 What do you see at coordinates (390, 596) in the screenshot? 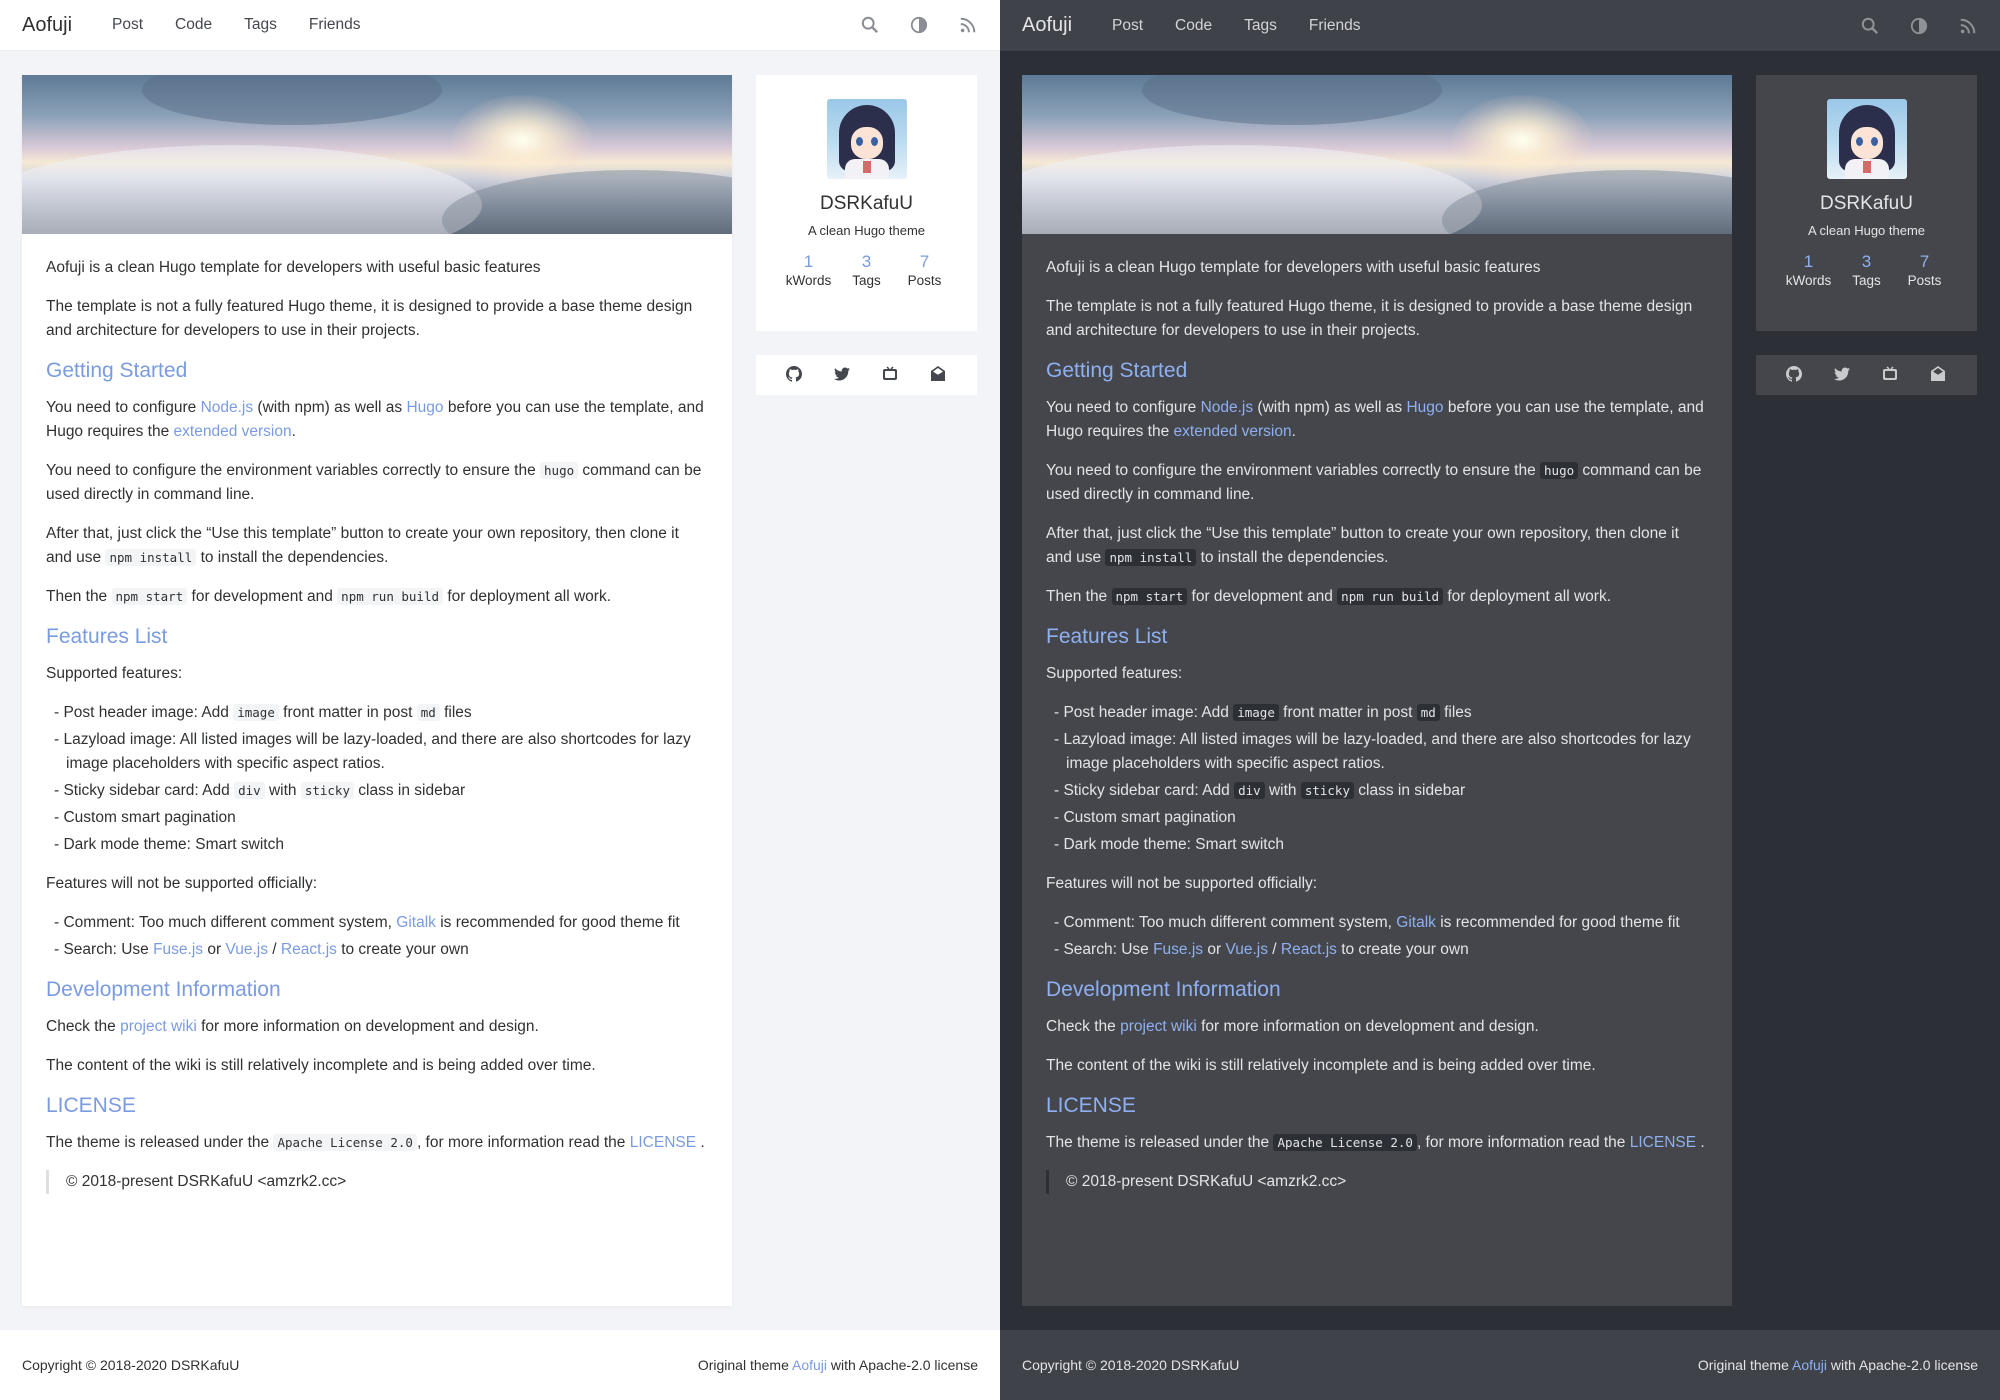
I see `inline-code: npm run build` at bounding box center [390, 596].